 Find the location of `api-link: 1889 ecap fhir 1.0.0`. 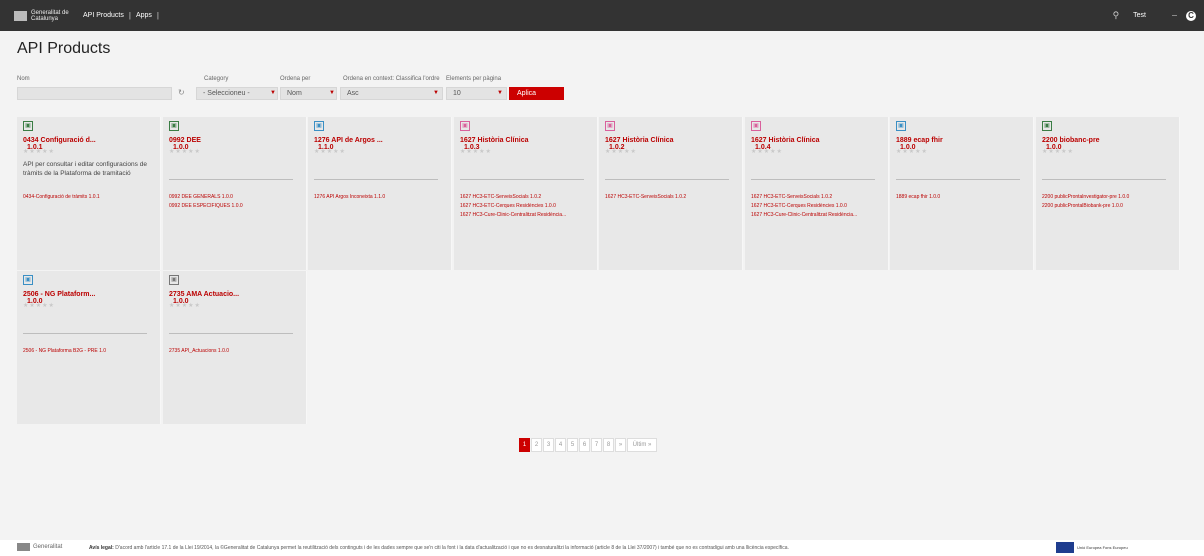

api-link: 1889 ecap fhir 1.0.0 is located at coordinates (918, 197).